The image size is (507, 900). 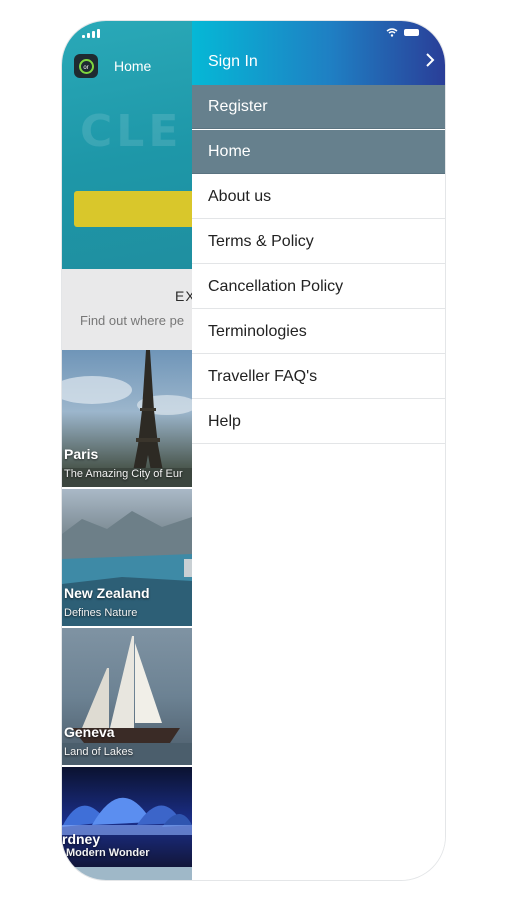 I want to click on destination-name: Paris, so click(x=81, y=454).